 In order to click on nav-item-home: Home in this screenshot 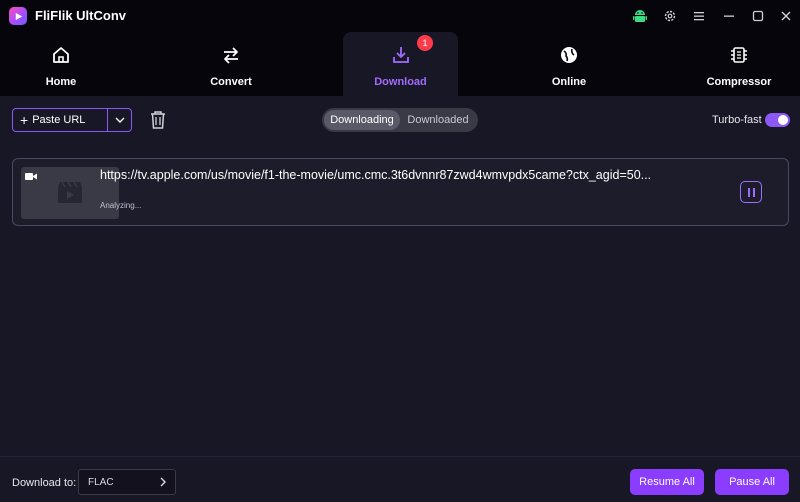, I will do `click(61, 64)`.